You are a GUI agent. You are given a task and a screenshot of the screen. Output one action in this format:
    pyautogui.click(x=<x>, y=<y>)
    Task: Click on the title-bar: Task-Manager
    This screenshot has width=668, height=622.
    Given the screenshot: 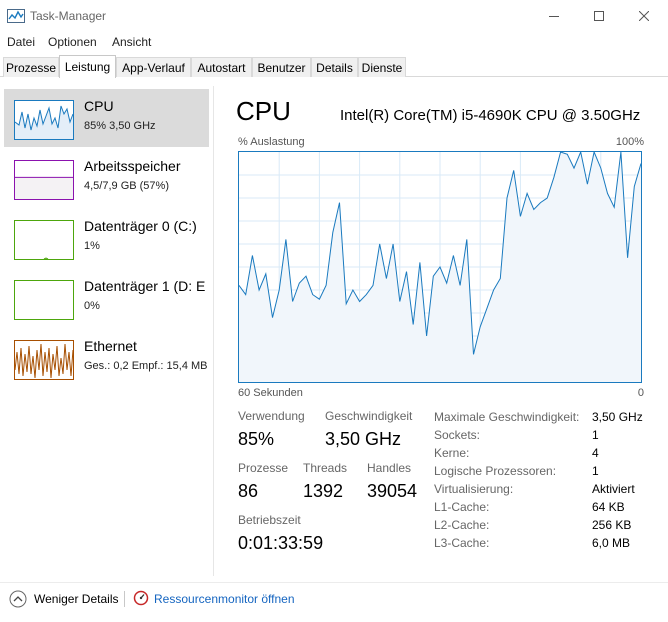 What is the action you would take?
    pyautogui.click(x=334, y=16)
    